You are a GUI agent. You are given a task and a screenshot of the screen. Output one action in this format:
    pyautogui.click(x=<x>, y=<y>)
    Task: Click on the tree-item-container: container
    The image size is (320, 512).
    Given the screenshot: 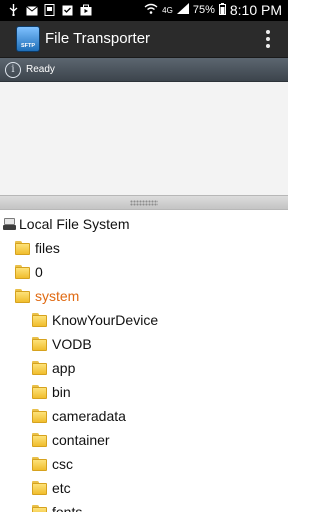 What is the action you would take?
    pyautogui.click(x=71, y=440)
    